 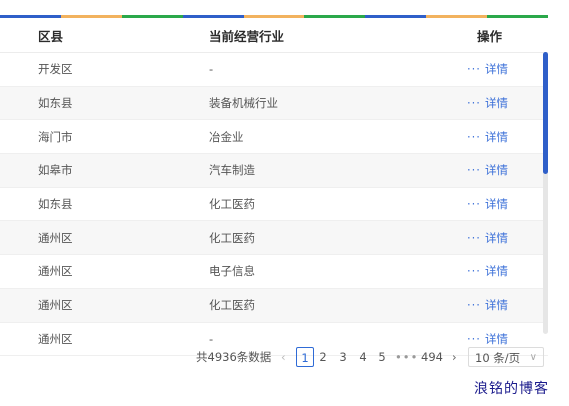 I want to click on table-row: 如皋市 汽车制造 ··· 详情, so click(x=274, y=171).